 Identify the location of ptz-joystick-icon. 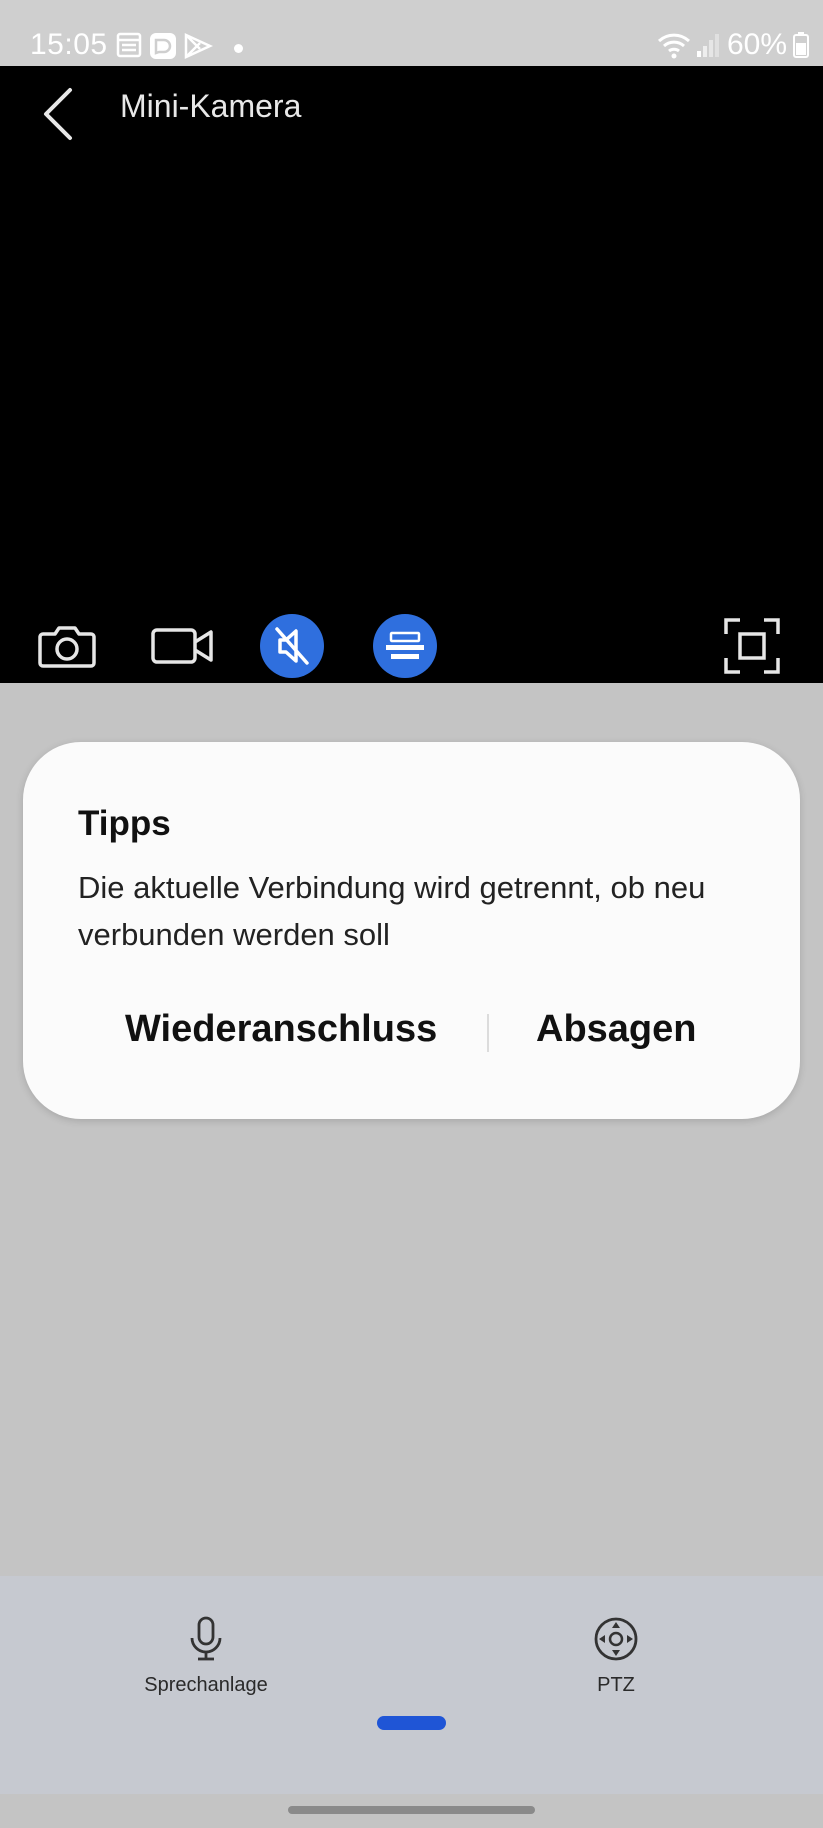
(616, 1639).